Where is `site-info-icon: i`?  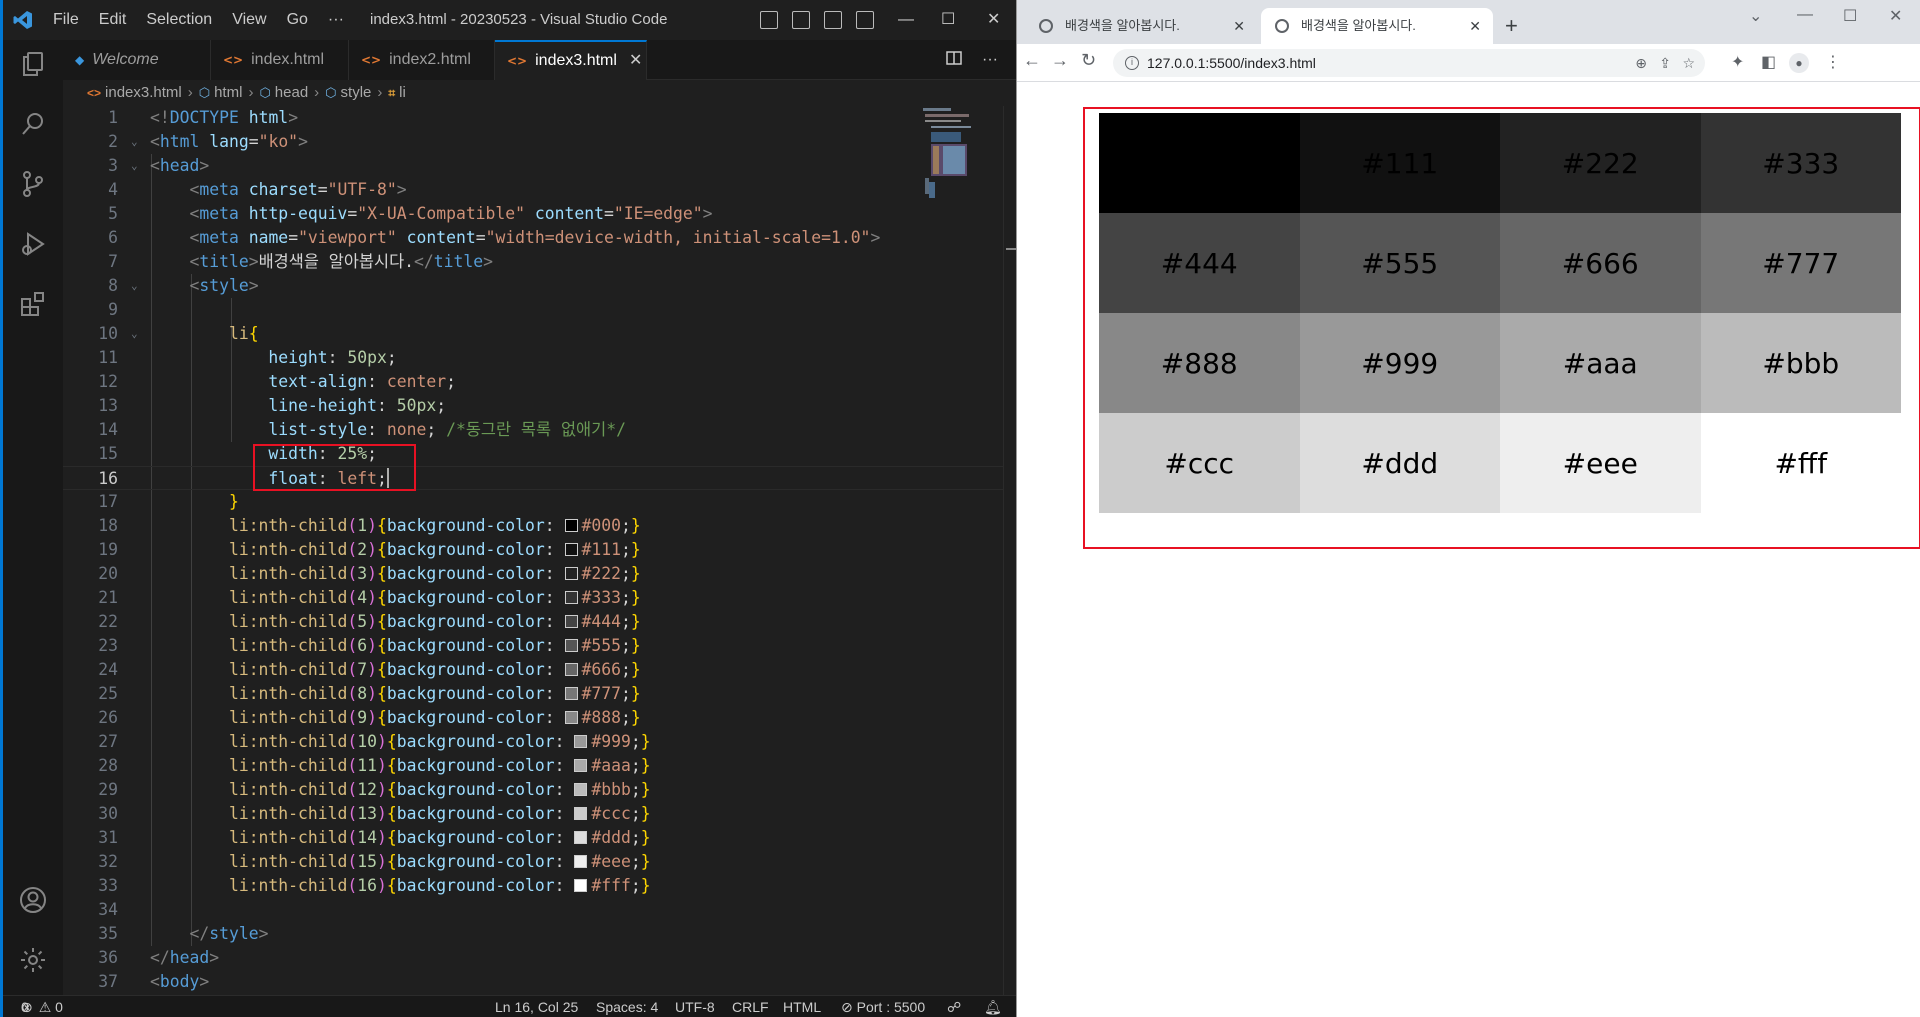 site-info-icon: i is located at coordinates (1132, 63).